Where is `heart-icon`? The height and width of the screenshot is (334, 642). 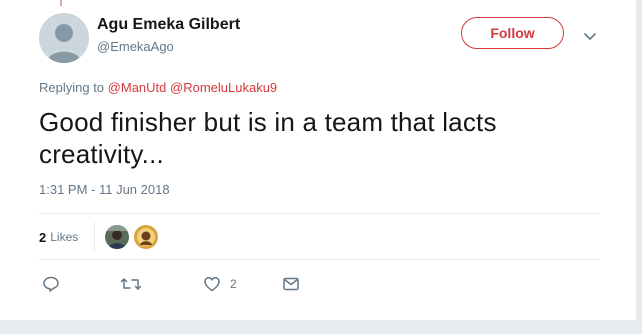
heart-icon is located at coordinates (212, 284).